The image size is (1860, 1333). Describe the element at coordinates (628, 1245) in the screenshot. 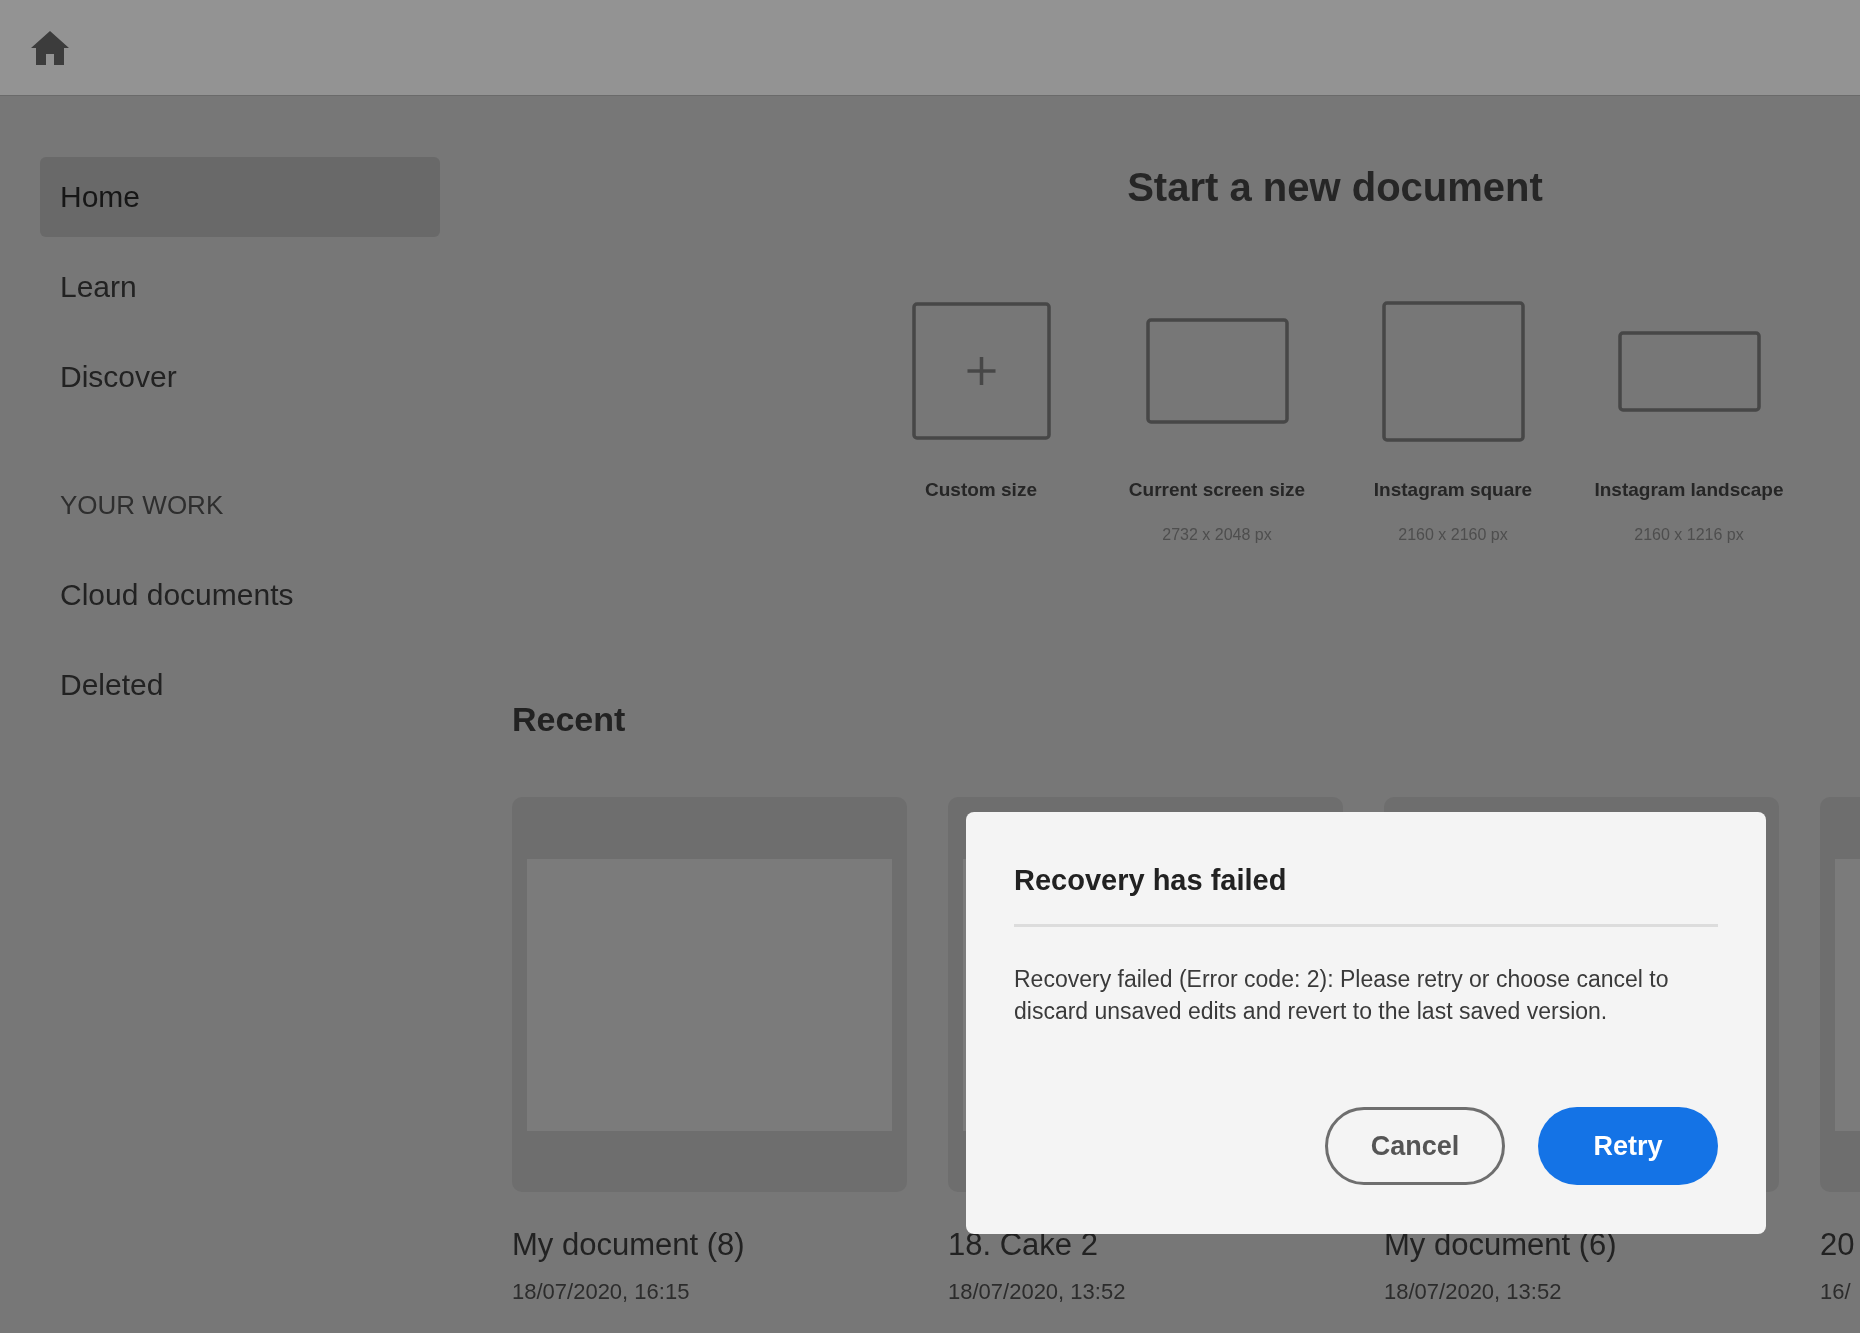

I see `document-title: My document (8)` at that location.